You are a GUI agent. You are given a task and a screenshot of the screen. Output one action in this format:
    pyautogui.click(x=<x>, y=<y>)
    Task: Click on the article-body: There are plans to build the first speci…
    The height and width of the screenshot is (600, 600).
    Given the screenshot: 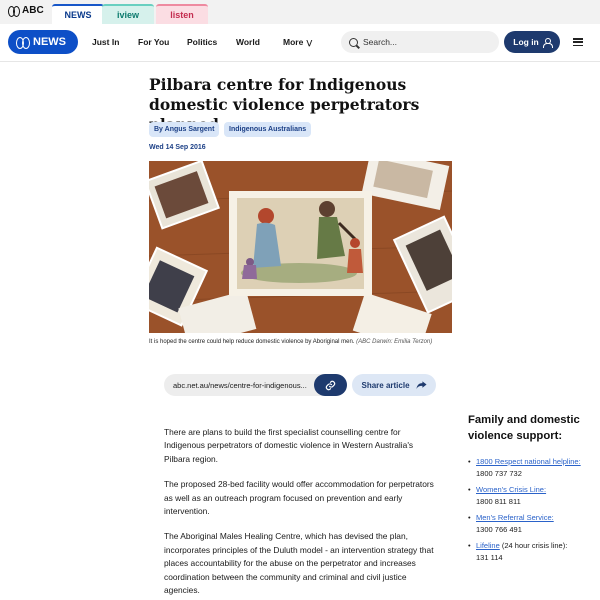 What is the action you would take?
    pyautogui.click(x=301, y=513)
    